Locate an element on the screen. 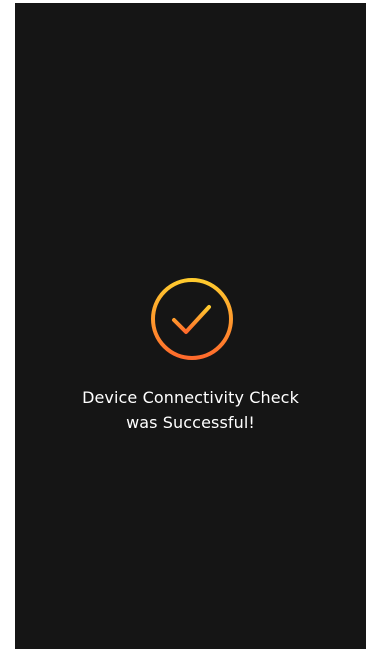 This screenshot has height=649, width=373. success-message-line-2: was Successful! is located at coordinates (190, 422).